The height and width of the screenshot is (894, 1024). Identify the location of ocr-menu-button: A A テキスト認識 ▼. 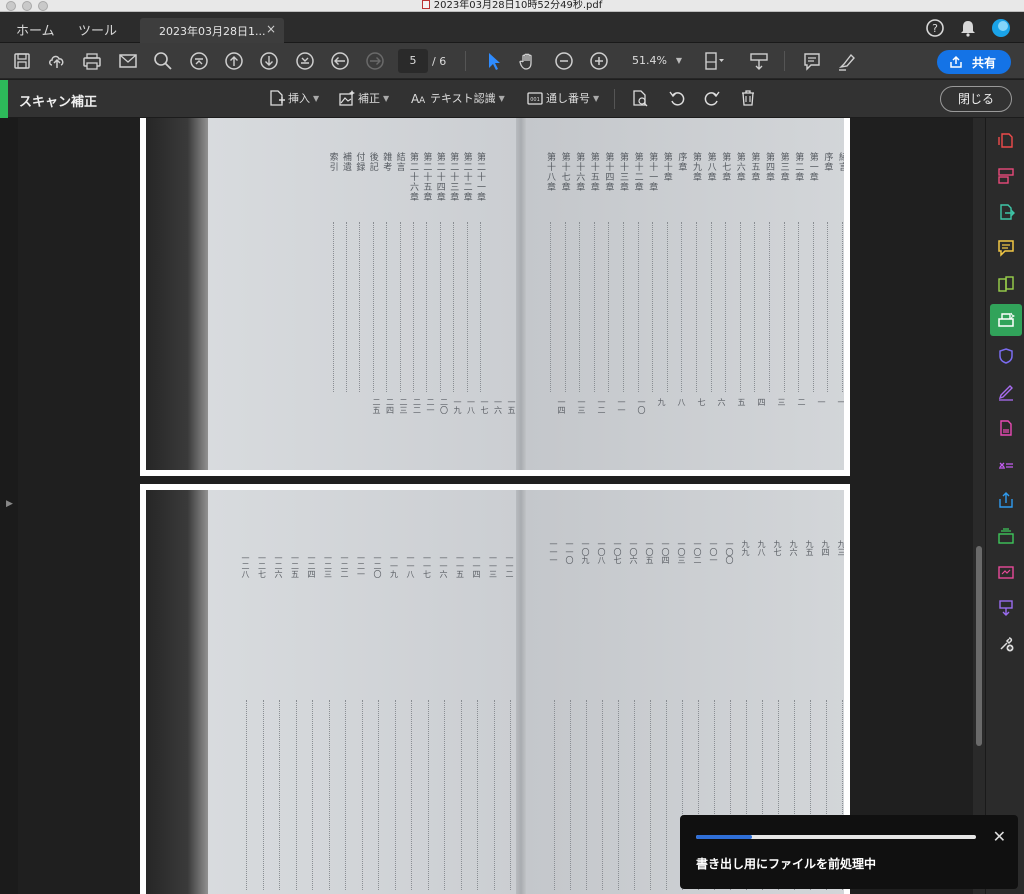
(457, 100).